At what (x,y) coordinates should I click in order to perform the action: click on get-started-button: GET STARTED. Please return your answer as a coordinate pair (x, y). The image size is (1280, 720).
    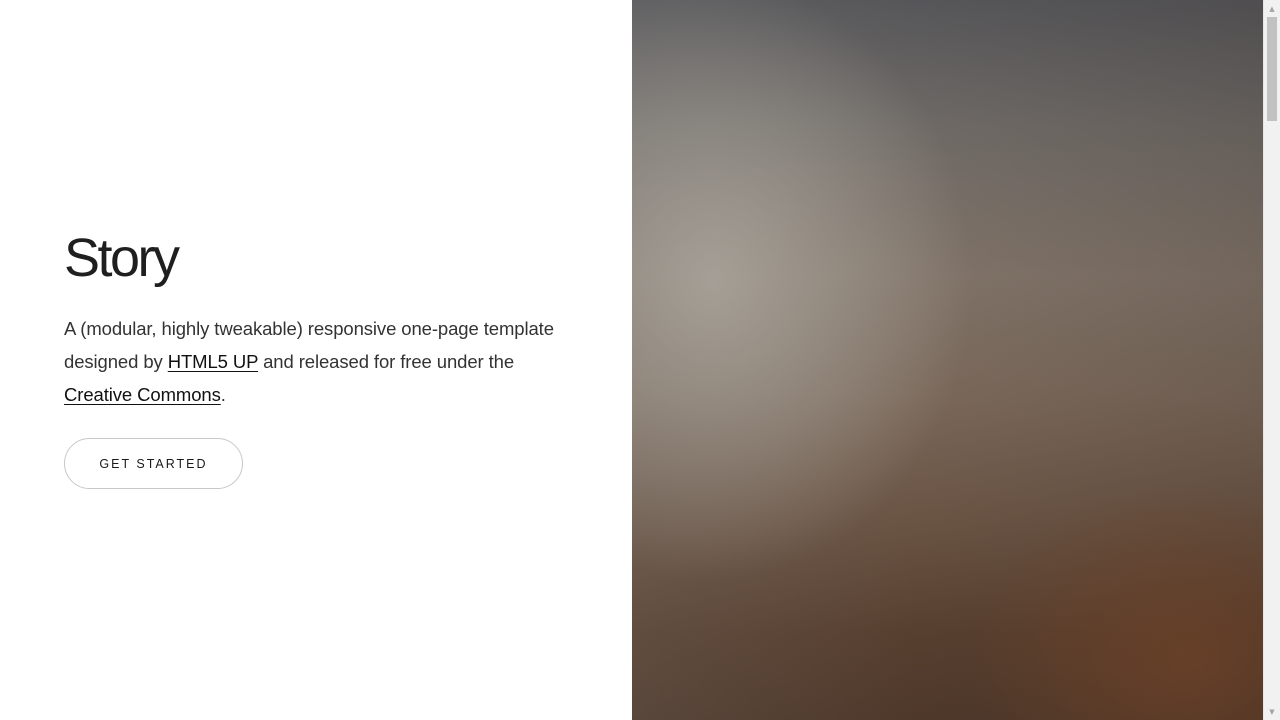
    Looking at the image, I should click on (153, 463).